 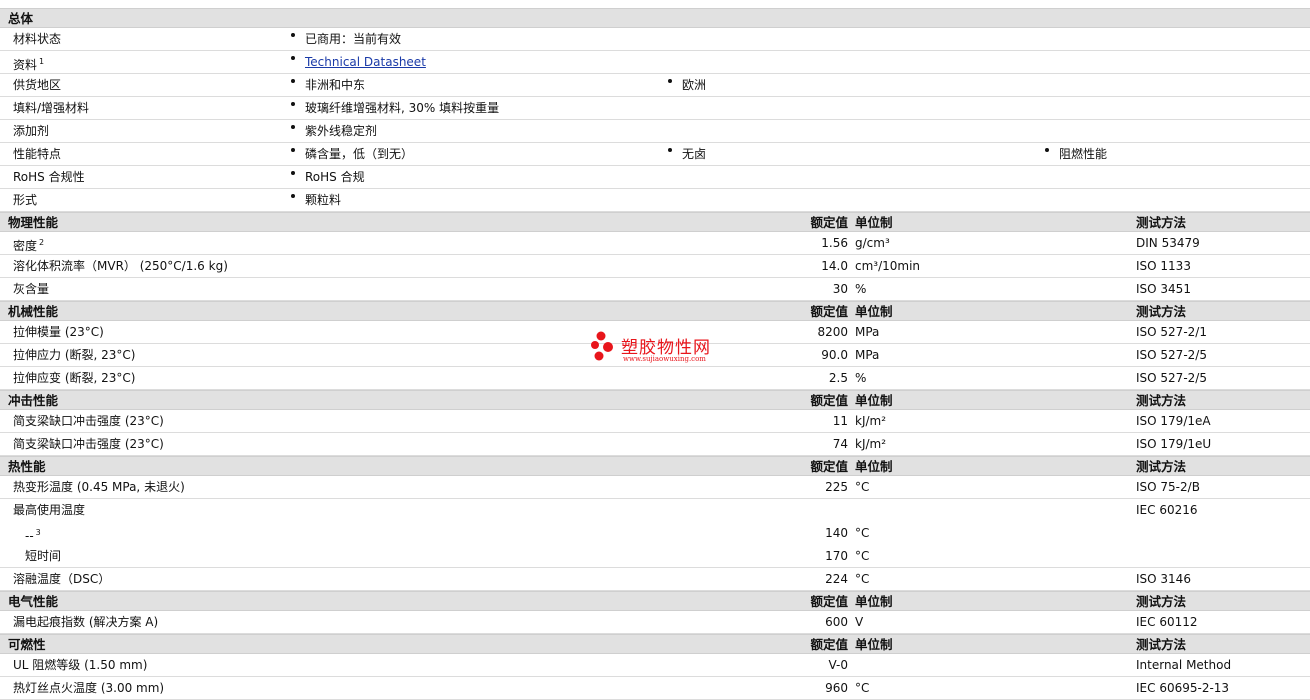 I want to click on property-value: 2.5, so click(x=838, y=378).